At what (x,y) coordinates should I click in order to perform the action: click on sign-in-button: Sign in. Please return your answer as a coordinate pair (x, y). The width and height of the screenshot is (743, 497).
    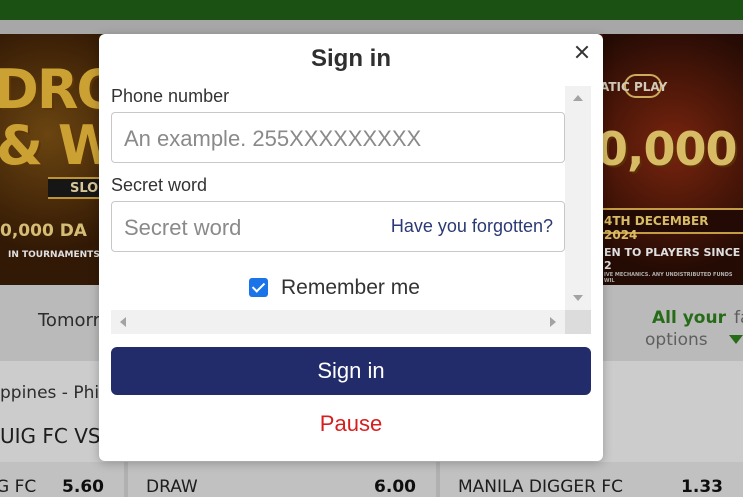
    Looking at the image, I should click on (351, 371).